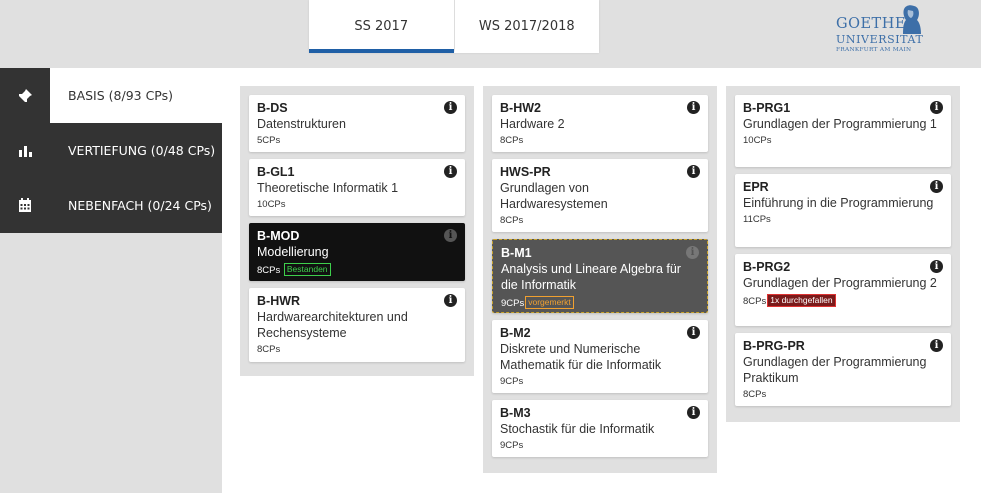  Describe the element at coordinates (525, 172) in the screenshot. I see `module-code: HWS-PR` at that location.